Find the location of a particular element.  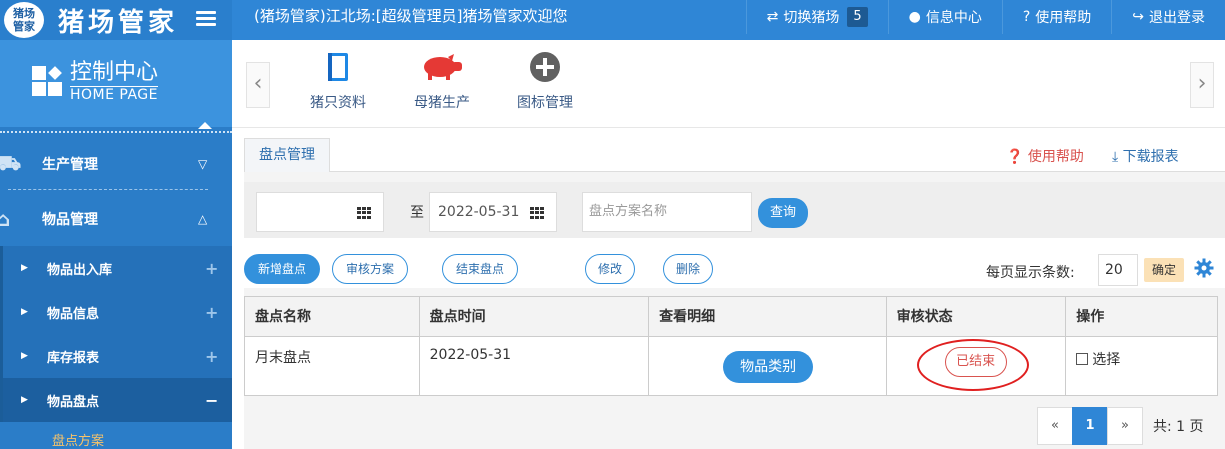

review-scheme-button: 审核方案 is located at coordinates (370, 269).